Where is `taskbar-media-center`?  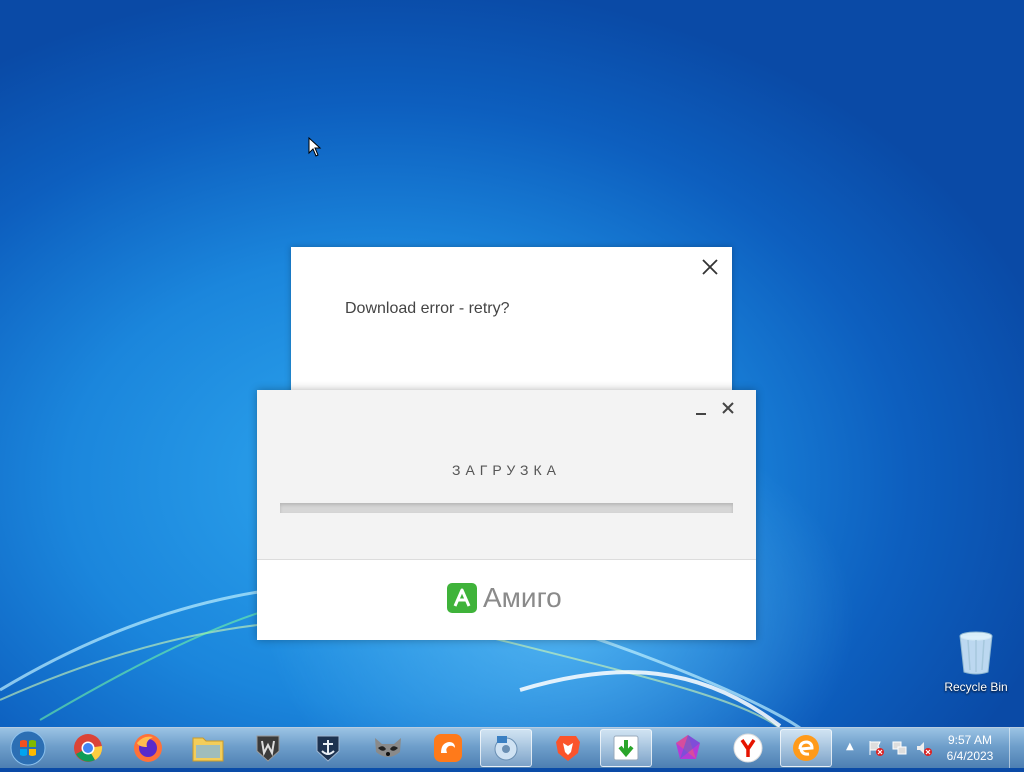
taskbar-media-center is located at coordinates (506, 748).